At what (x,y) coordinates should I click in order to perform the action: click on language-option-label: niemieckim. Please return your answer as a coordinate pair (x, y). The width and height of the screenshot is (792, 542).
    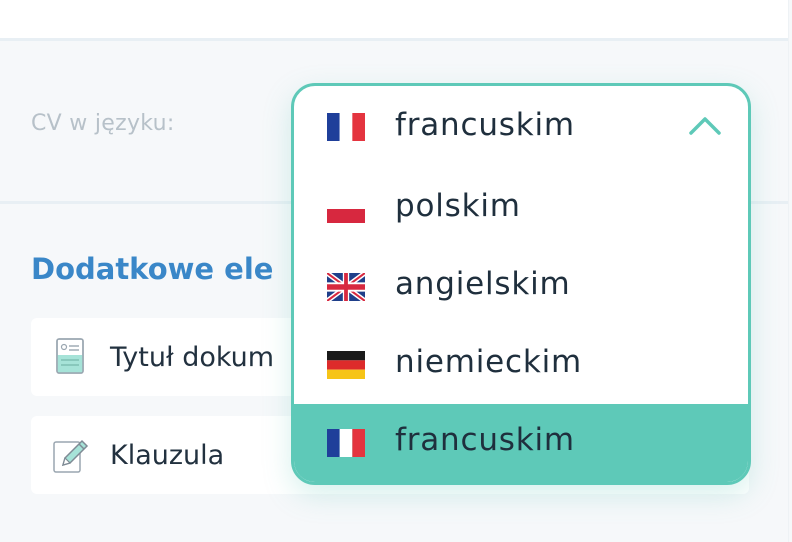
    Looking at the image, I should click on (489, 362).